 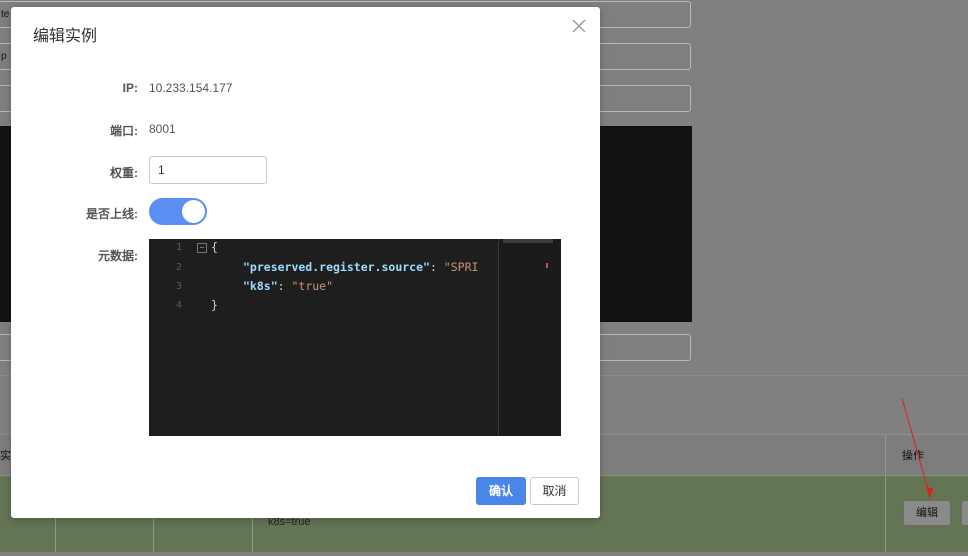 I want to click on toggle-knob, so click(x=193, y=211).